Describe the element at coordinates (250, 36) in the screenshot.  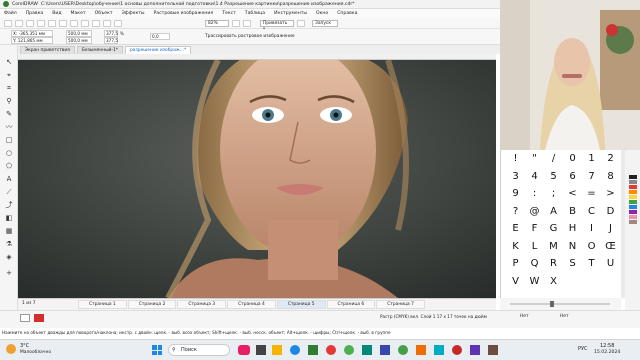
I see `trace-bitmap-button: Трассировать растровое изображение` at that location.